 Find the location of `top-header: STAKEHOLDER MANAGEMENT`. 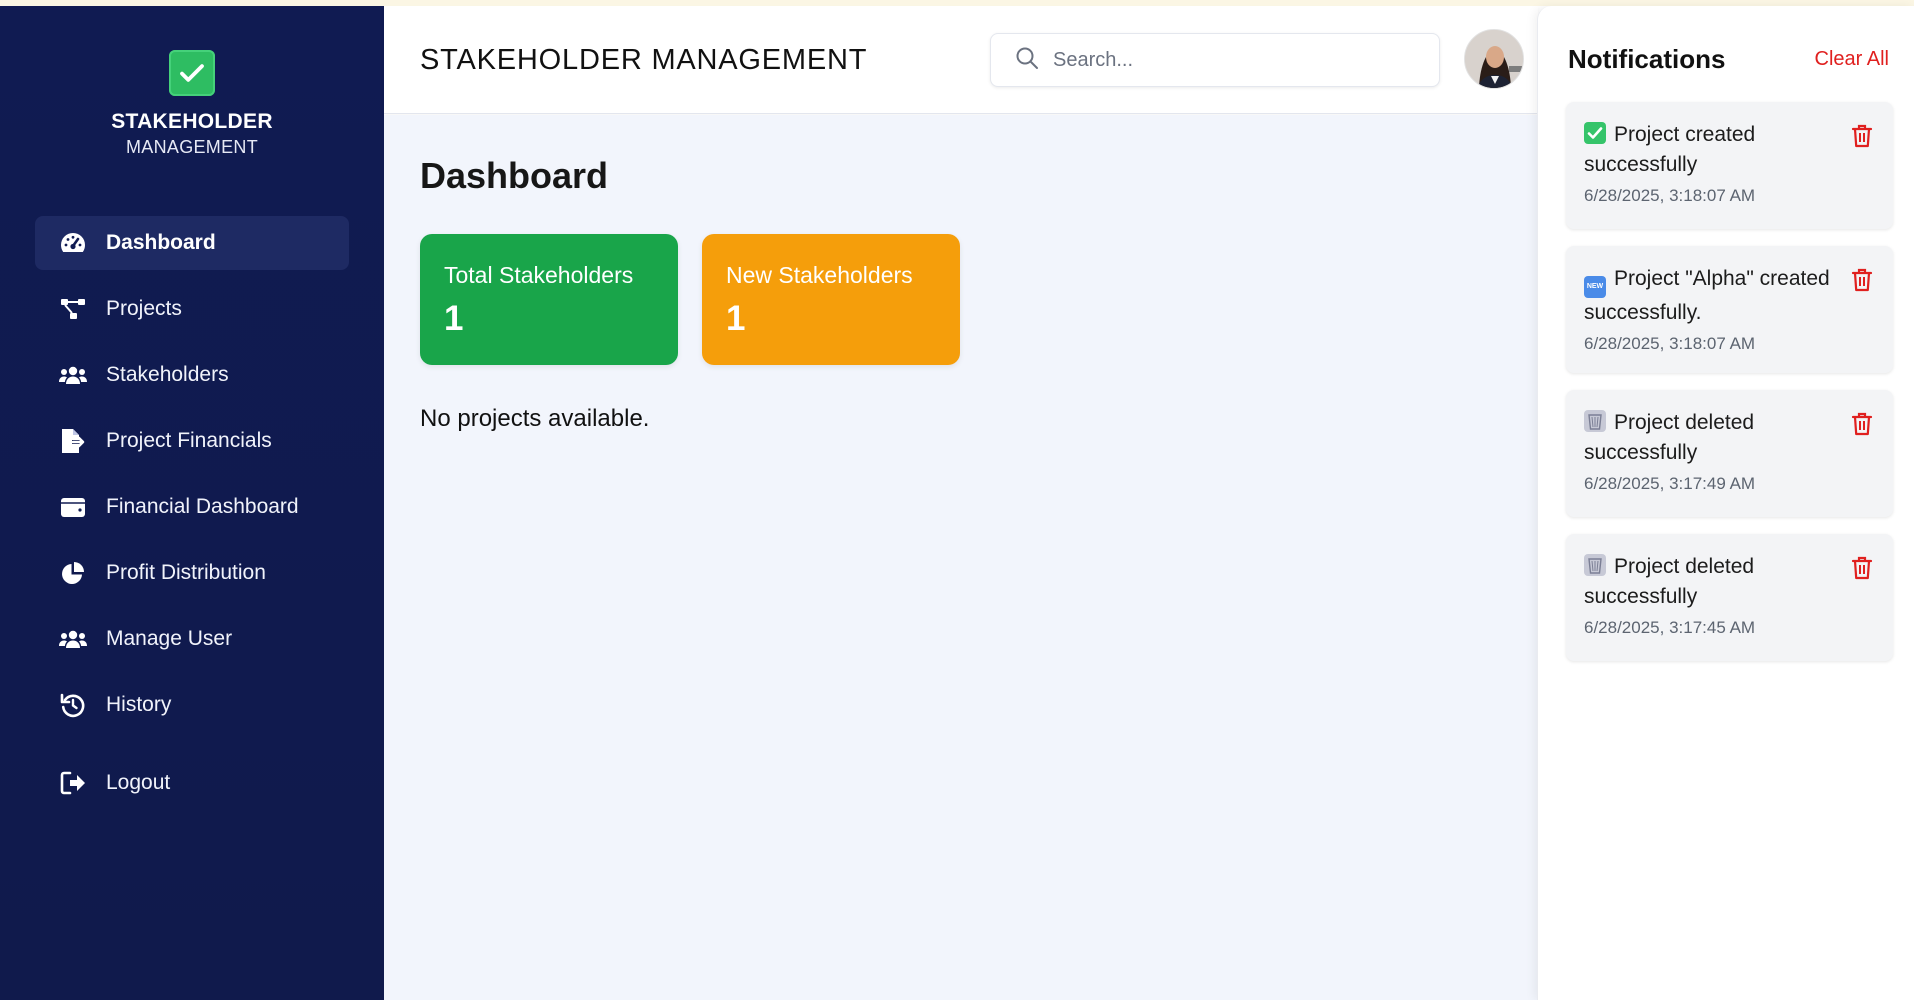

top-header: STAKEHOLDER MANAGEMENT is located at coordinates (961, 60).